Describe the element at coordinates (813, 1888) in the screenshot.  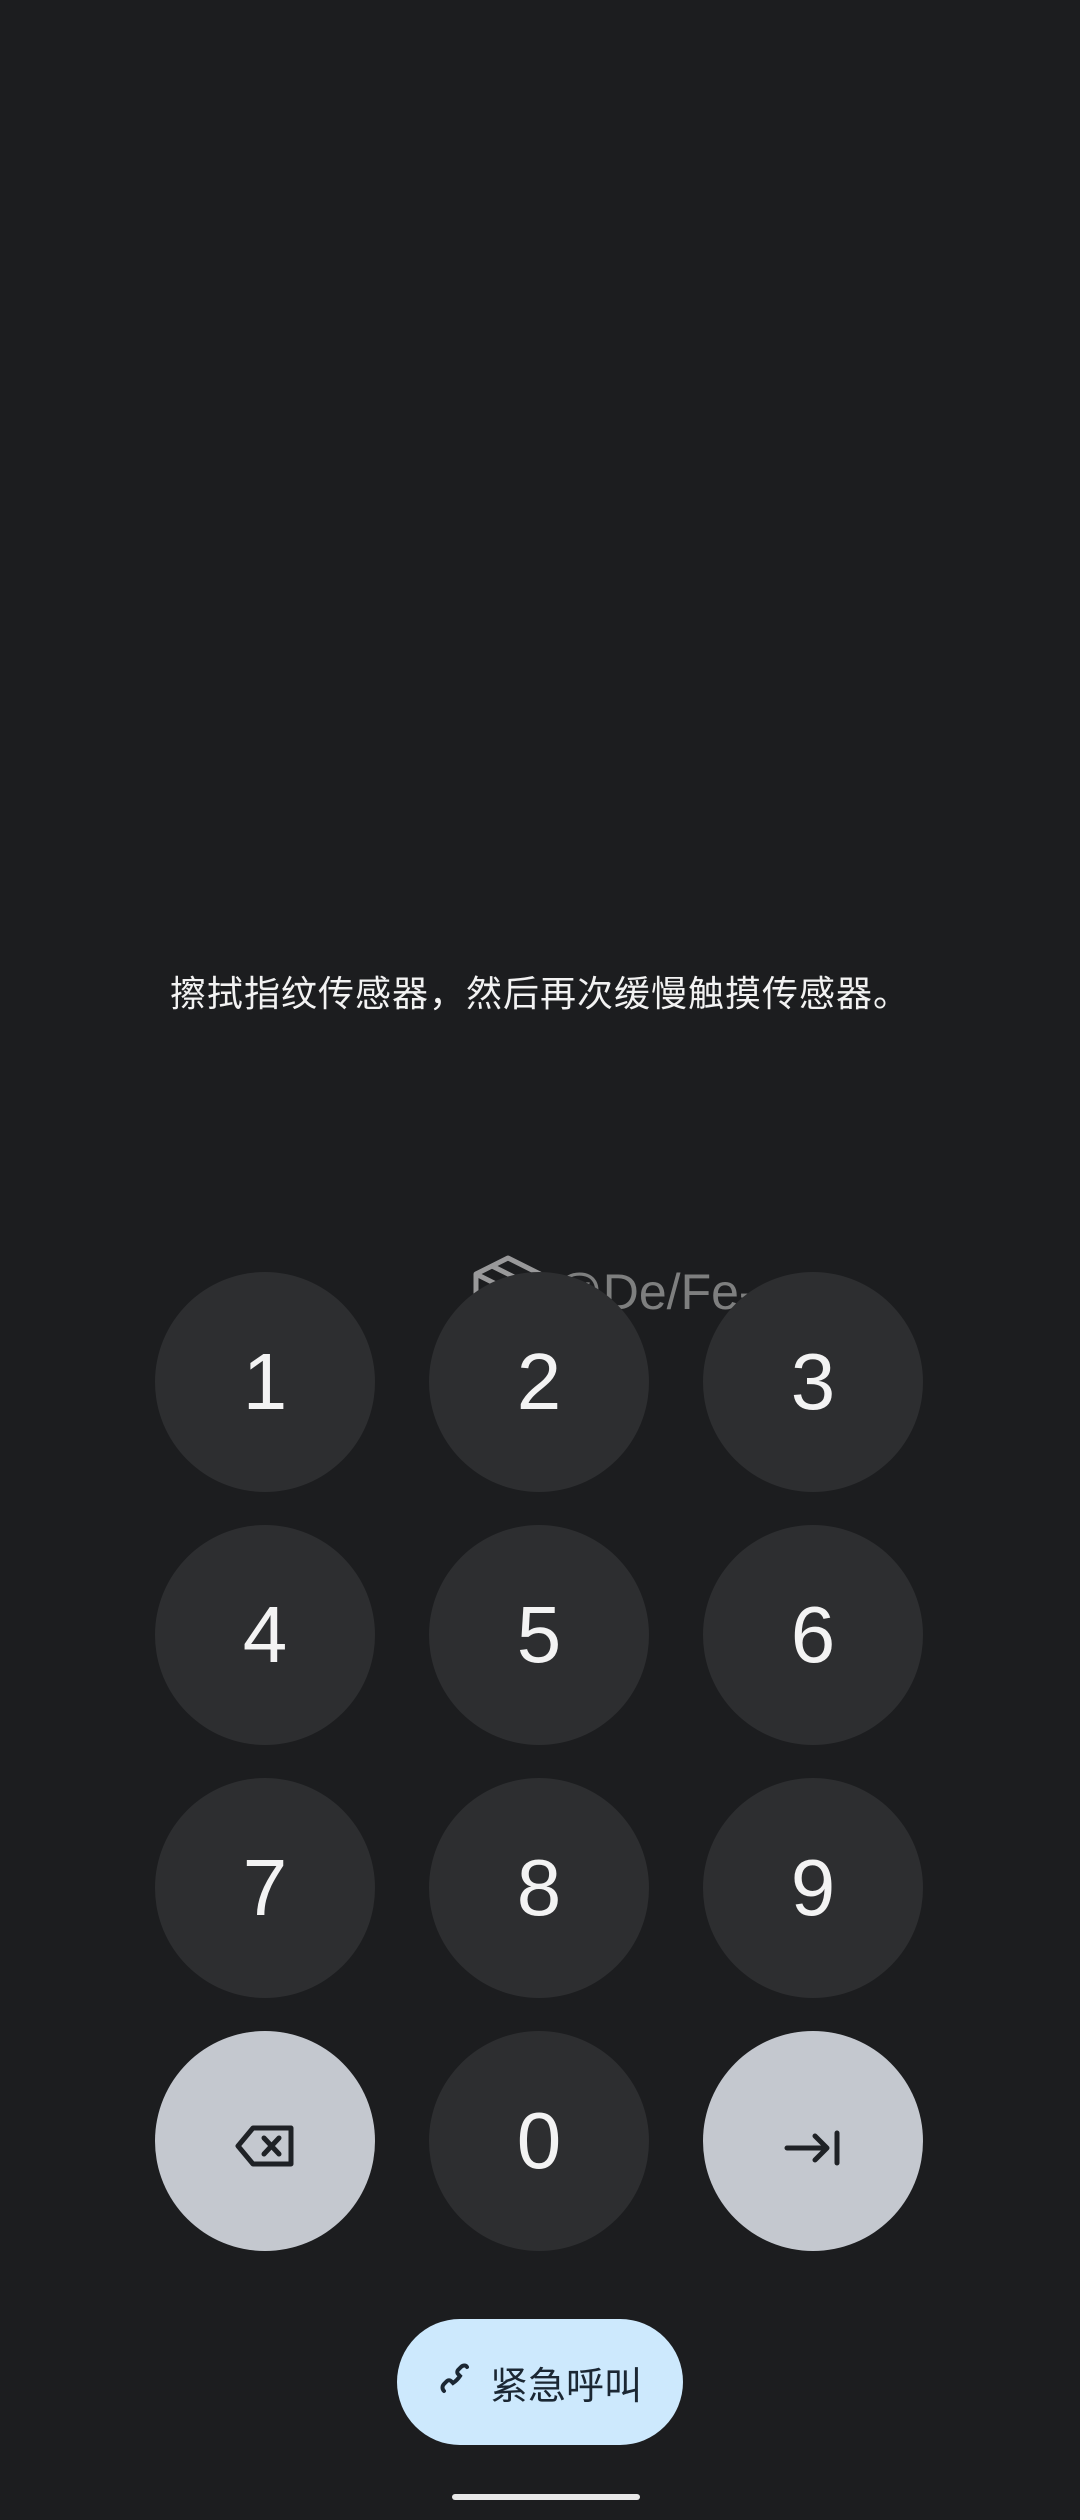
I see `key-9: 9` at that location.